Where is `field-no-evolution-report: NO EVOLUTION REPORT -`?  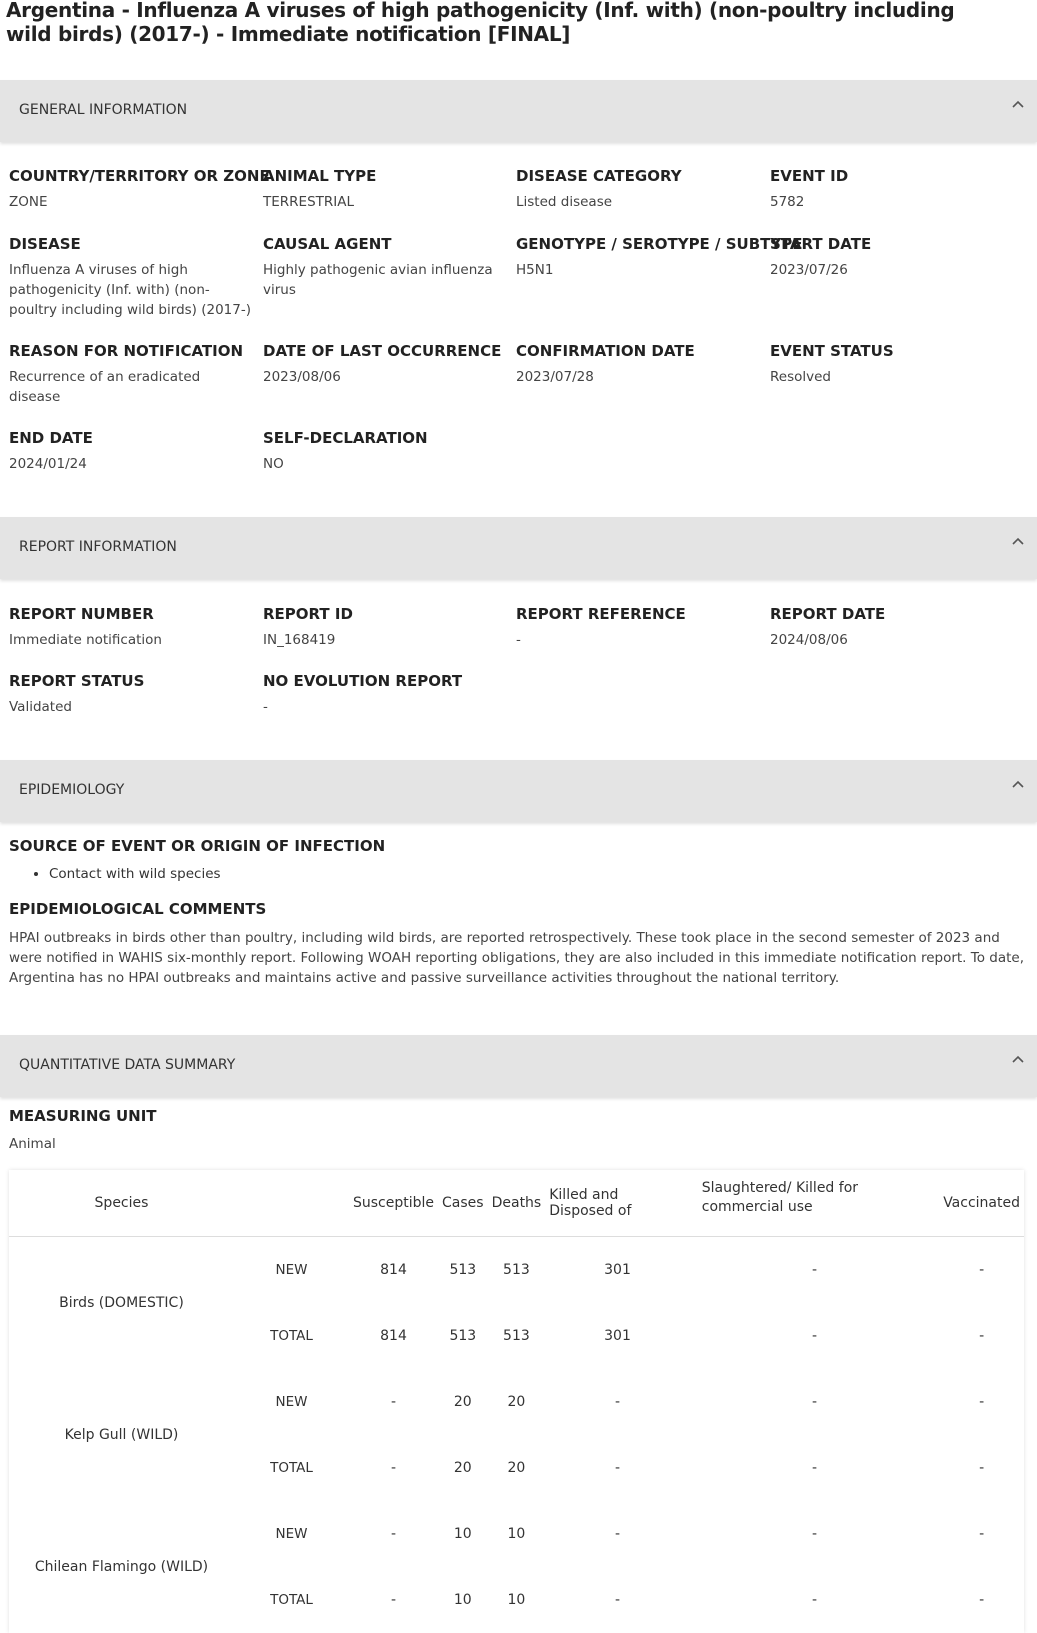 field-no-evolution-report: NO EVOLUTION REPORT - is located at coordinates (387, 694).